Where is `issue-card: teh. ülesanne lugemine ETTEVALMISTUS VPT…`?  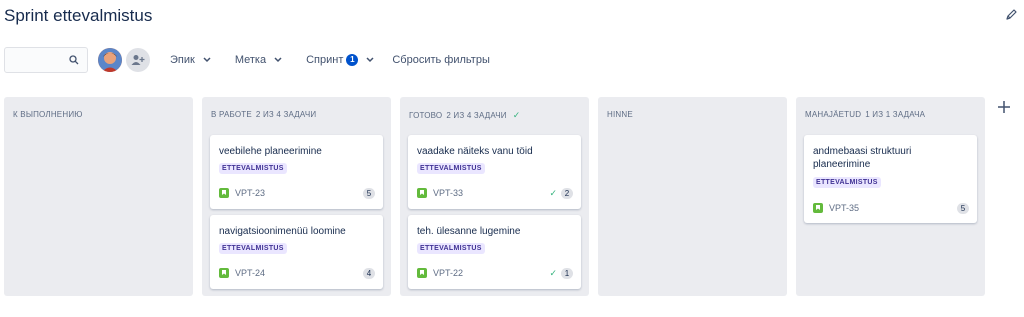
issue-card: teh. ülesanne lugemine ETTEVALMISTUS VPT… is located at coordinates (494, 252).